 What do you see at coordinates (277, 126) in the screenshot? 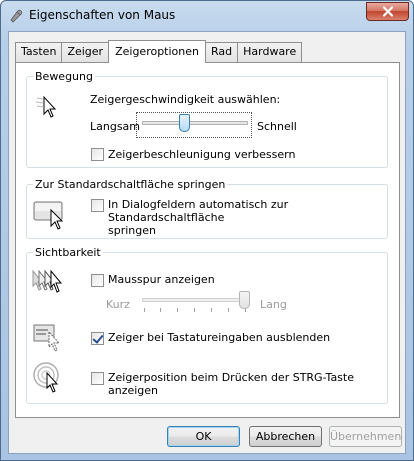
I see `fast-label: Schnell` at bounding box center [277, 126].